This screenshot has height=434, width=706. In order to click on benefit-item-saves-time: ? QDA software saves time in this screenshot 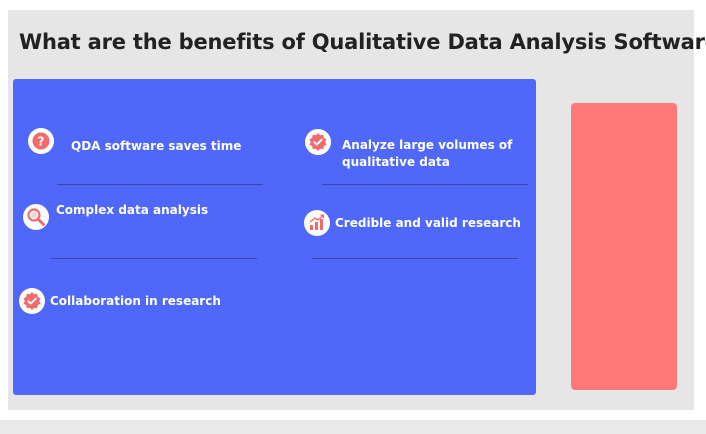, I will do `click(134, 141)`.